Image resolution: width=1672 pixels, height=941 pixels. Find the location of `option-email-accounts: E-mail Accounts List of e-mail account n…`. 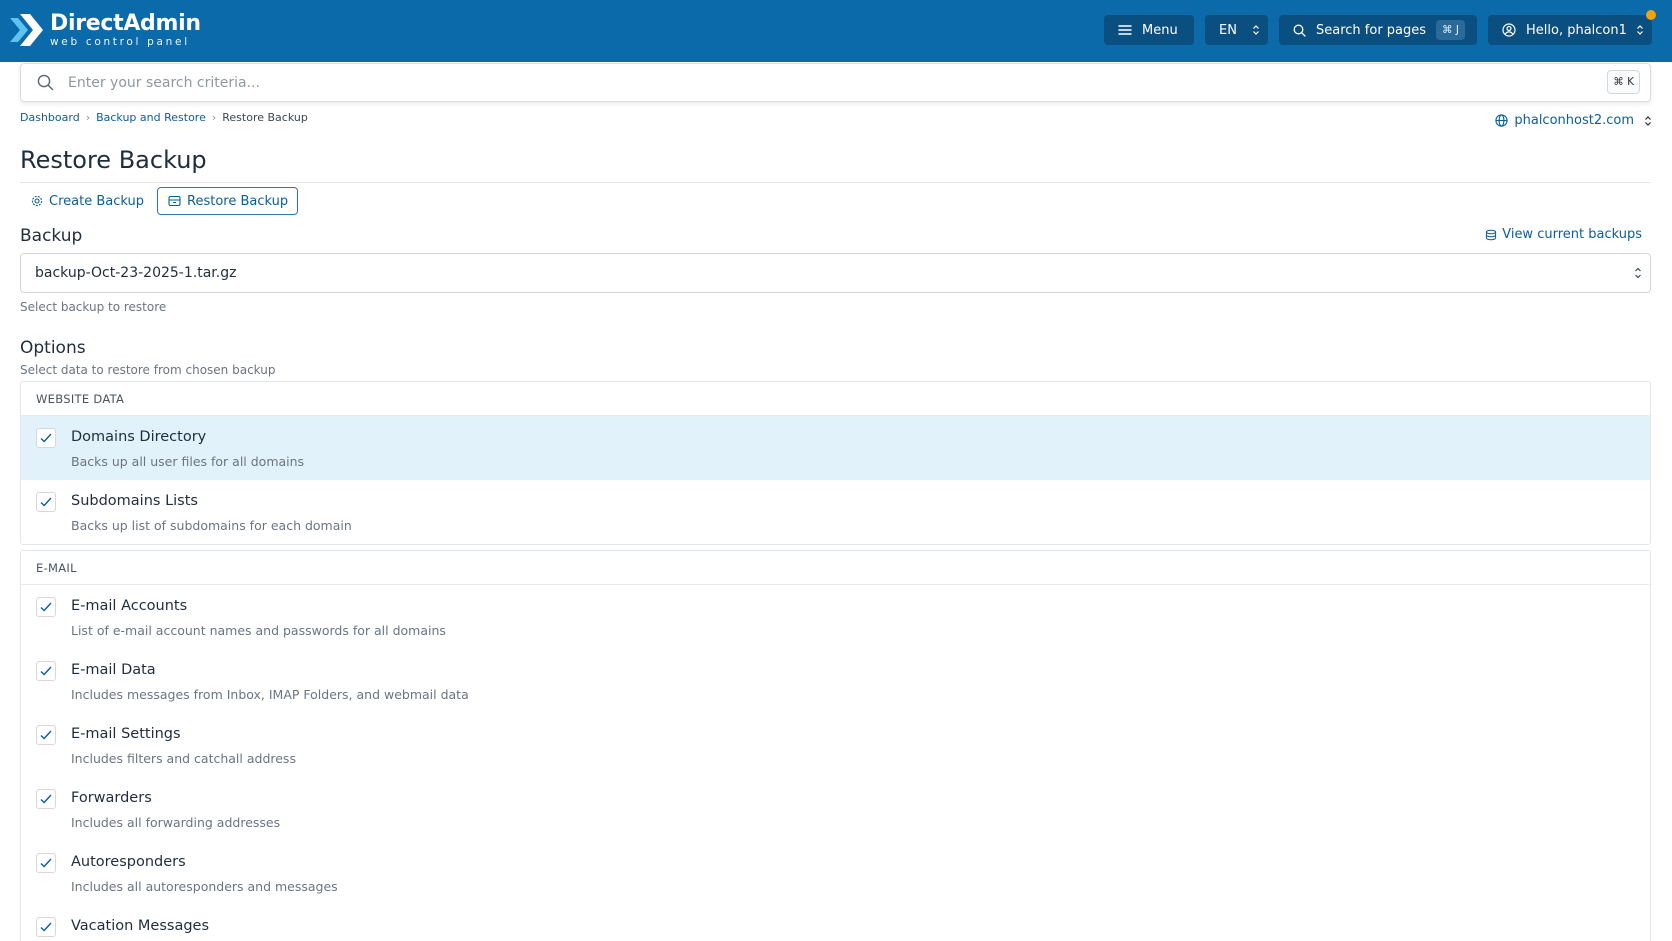

option-email-accounts: E-mail Accounts List of e-mail account n… is located at coordinates (835, 617).